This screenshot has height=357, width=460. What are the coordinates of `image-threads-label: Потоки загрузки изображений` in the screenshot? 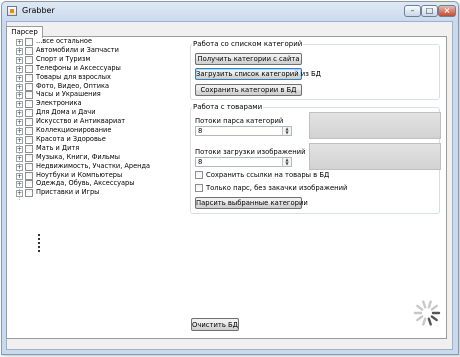 It's located at (250, 152).